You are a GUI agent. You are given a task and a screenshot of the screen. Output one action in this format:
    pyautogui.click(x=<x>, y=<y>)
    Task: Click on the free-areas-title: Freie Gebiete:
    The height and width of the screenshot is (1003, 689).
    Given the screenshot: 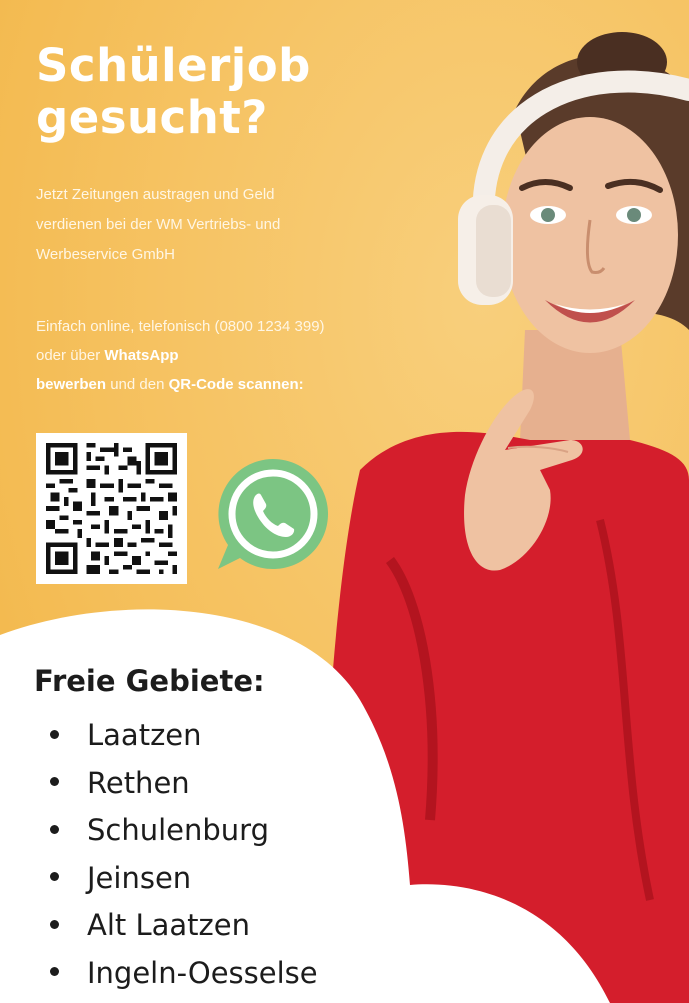 What is the action you would take?
    pyautogui.click(x=149, y=681)
    